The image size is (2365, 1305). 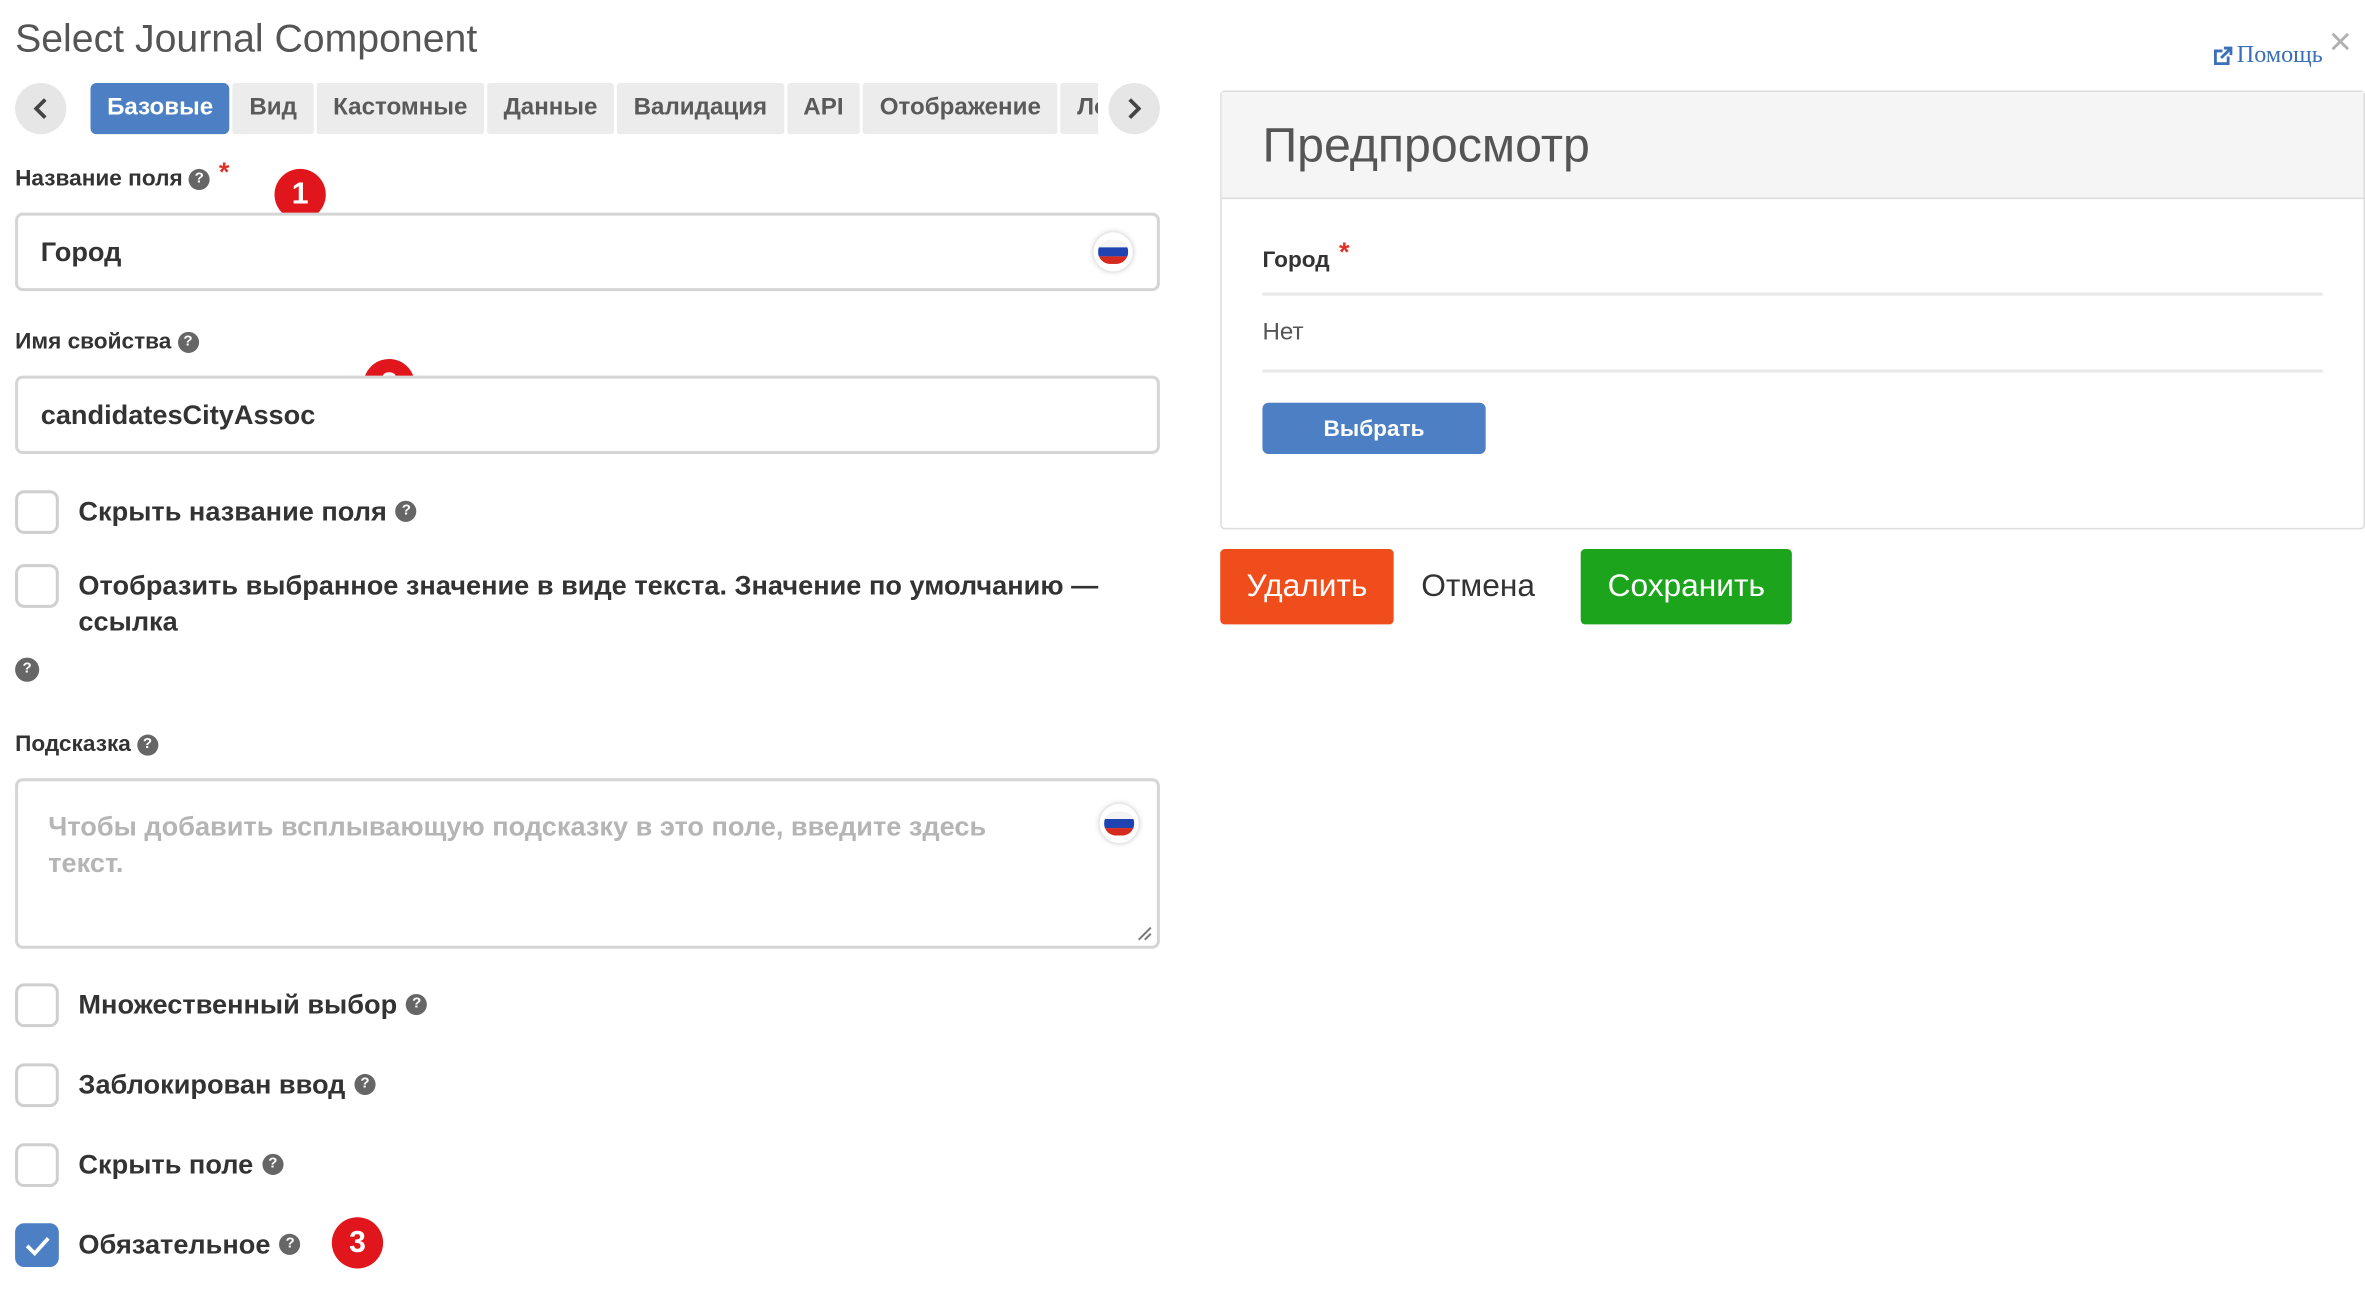 I want to click on tab-display: Отображение, so click(x=960, y=108).